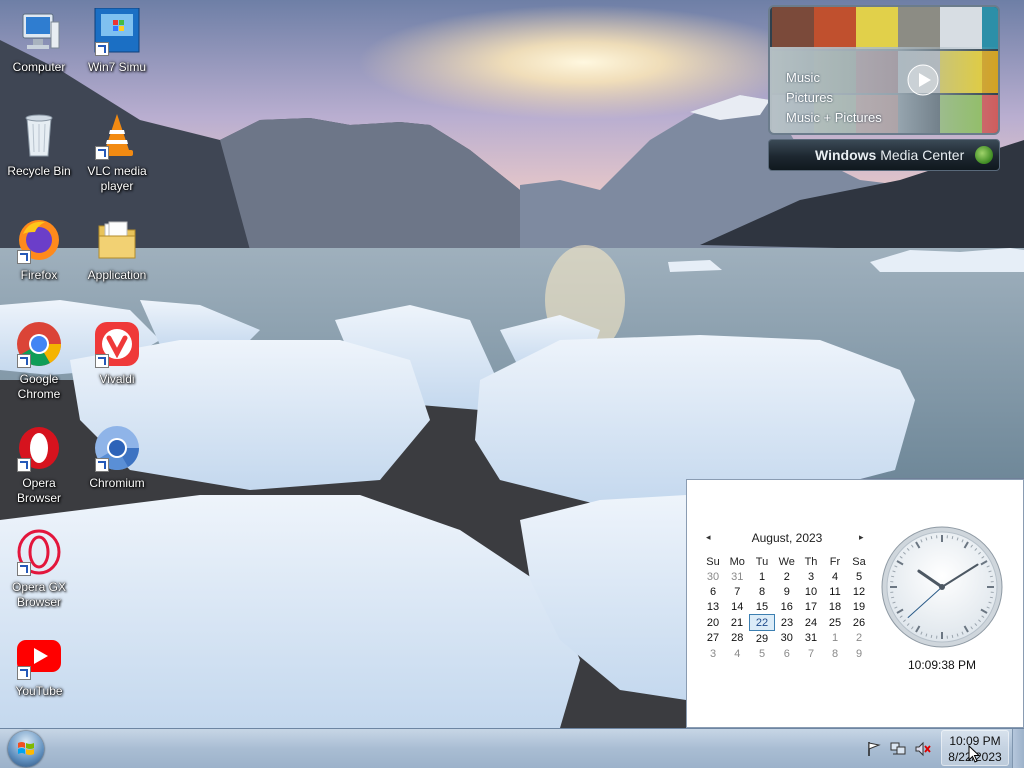  What do you see at coordinates (811, 607) in the screenshot?
I see `calendar-day: 17` at bounding box center [811, 607].